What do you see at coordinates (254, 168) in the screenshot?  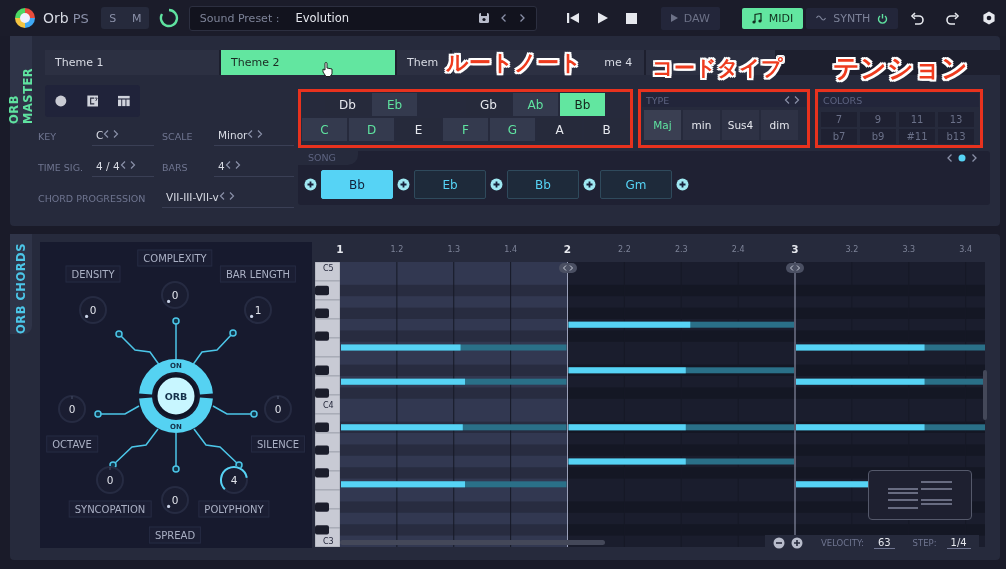 I see `param-select: 4` at bounding box center [254, 168].